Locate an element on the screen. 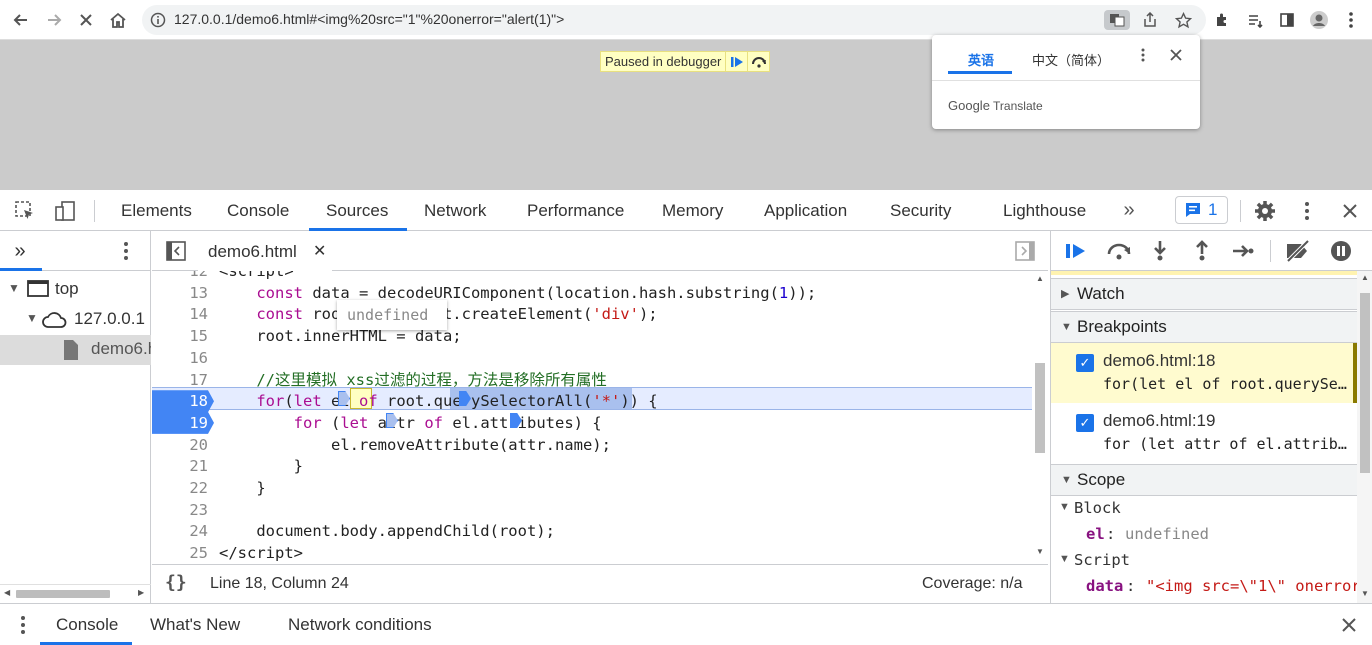  deactivate-breakpoints-icon is located at coordinates (1298, 251).